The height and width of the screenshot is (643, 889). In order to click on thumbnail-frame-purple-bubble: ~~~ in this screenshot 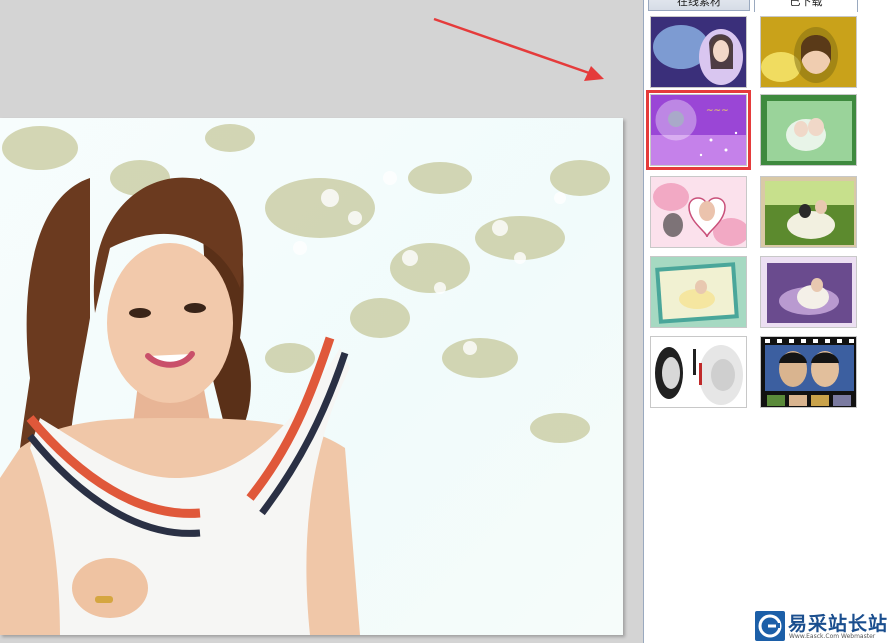, I will do `click(698, 130)`.